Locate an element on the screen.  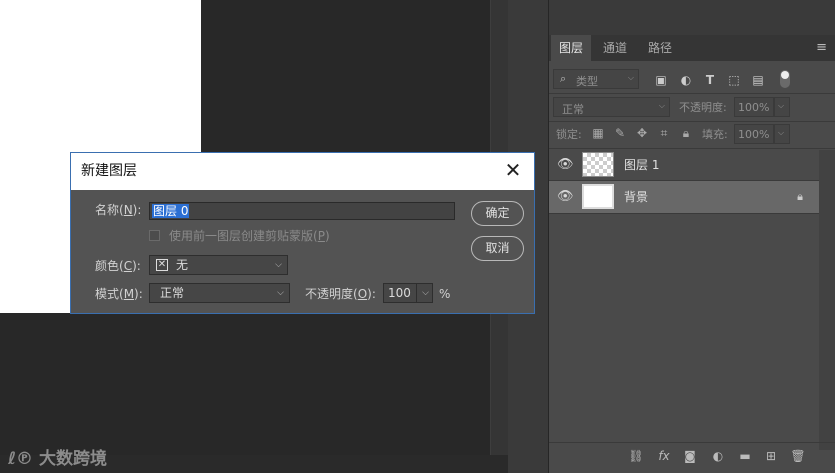
name-label: 名称(N): is located at coordinates (118, 210).